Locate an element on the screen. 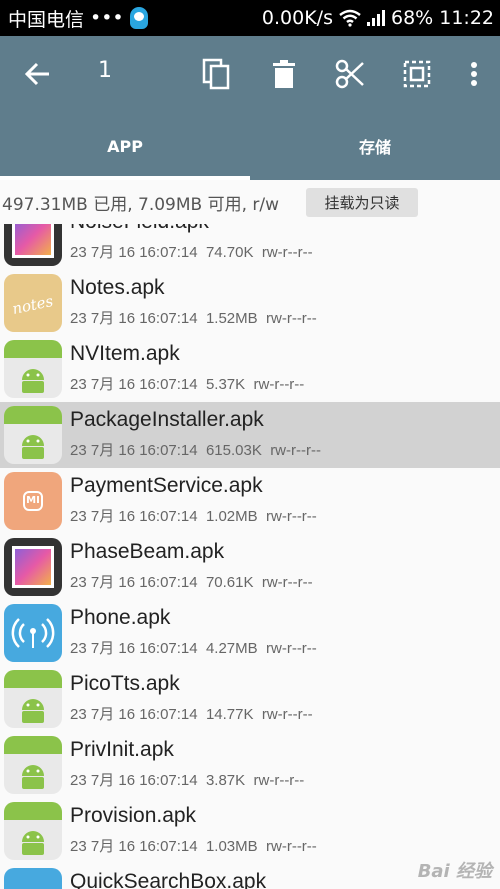 The image size is (500, 889). storage-info-bar: 497.31MB 已用, 7.09MB 可用, r/w 挂载为只读 is located at coordinates (250, 202).